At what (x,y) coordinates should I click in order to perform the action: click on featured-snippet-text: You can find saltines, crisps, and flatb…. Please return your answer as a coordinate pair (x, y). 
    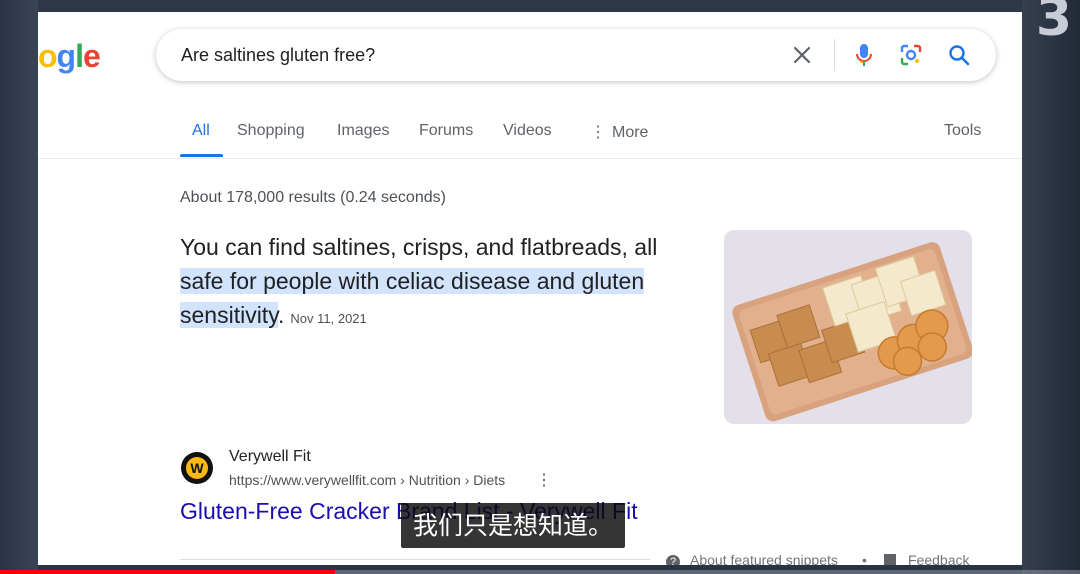
    Looking at the image, I should click on (440, 283).